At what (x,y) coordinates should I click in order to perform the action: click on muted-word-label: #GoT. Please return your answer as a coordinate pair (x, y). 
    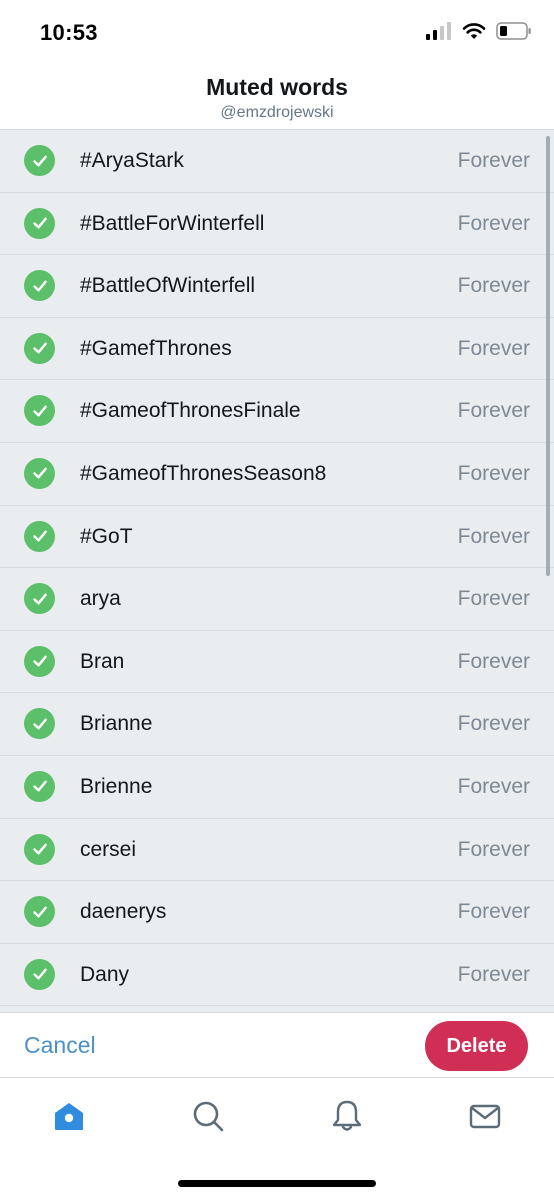
    Looking at the image, I should click on (106, 536).